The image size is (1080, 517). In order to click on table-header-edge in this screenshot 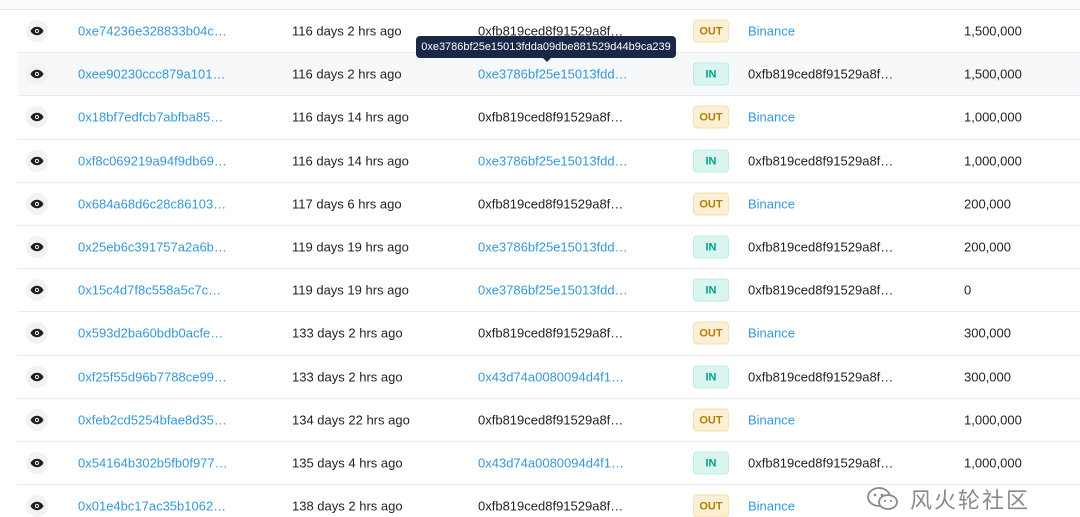, I will do `click(540, 5)`.